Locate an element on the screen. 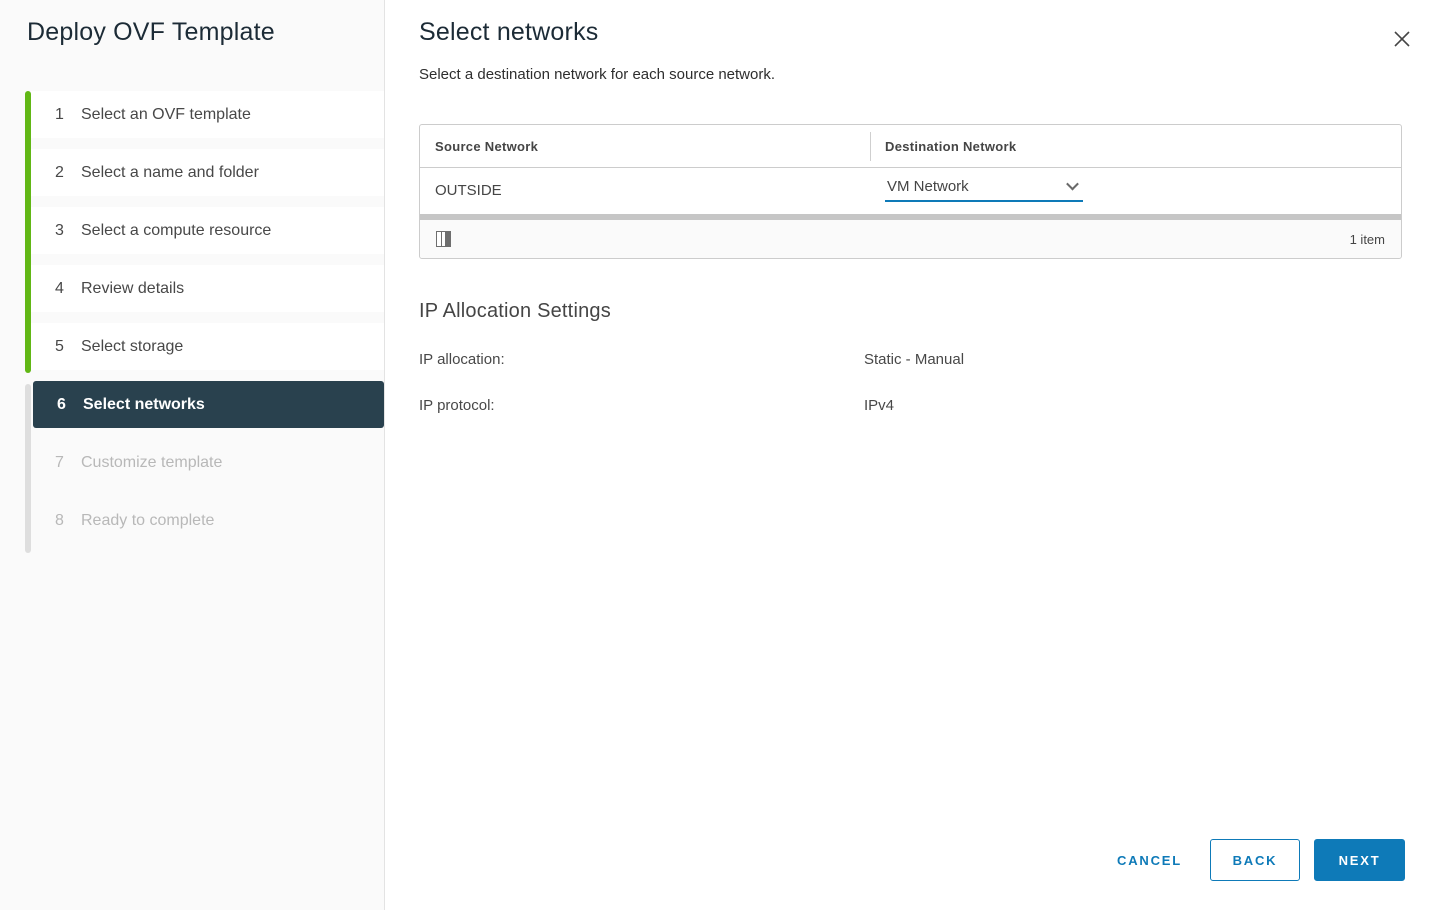  step-label: Select a name and folder is located at coordinates (170, 172).